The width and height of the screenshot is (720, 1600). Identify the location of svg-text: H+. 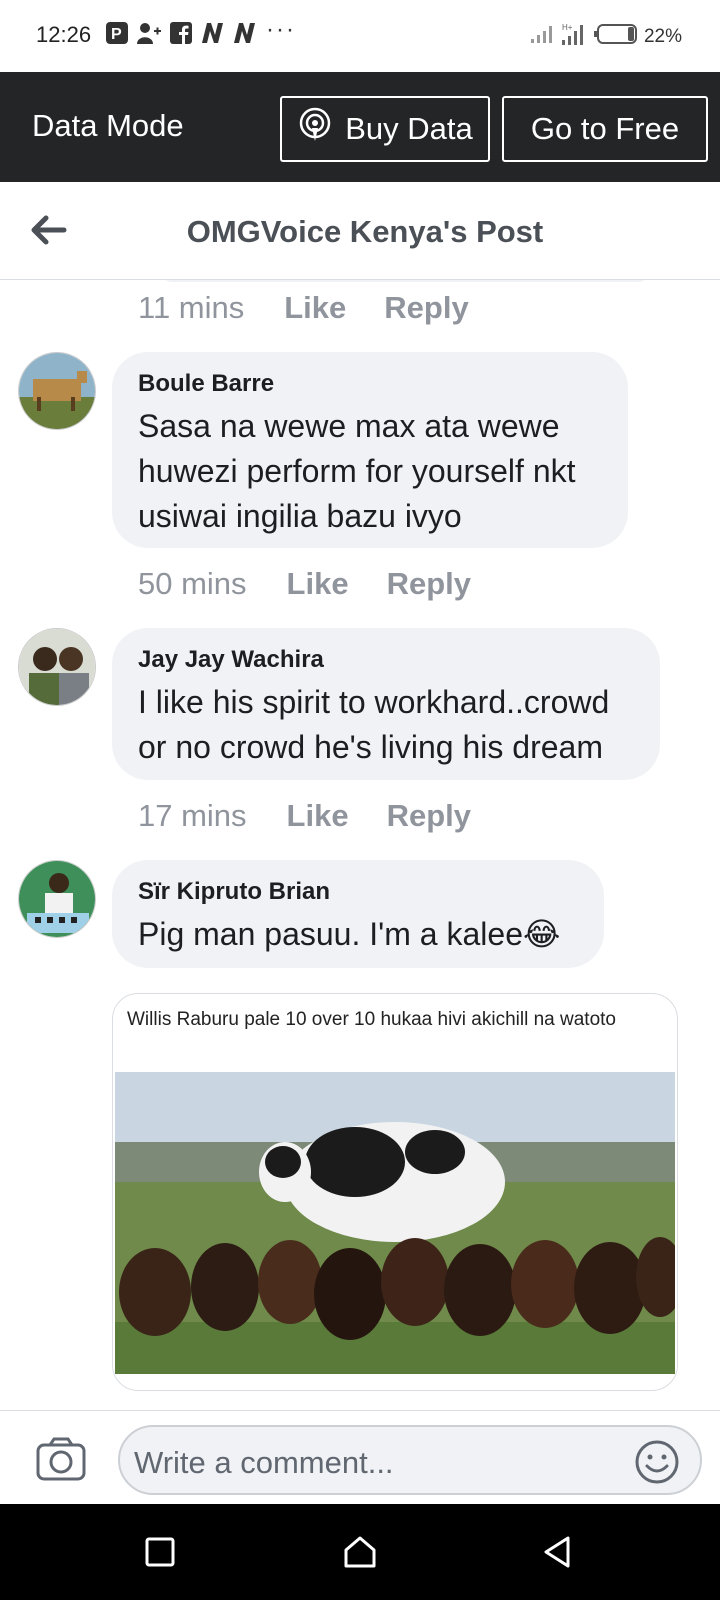
(567, 27).